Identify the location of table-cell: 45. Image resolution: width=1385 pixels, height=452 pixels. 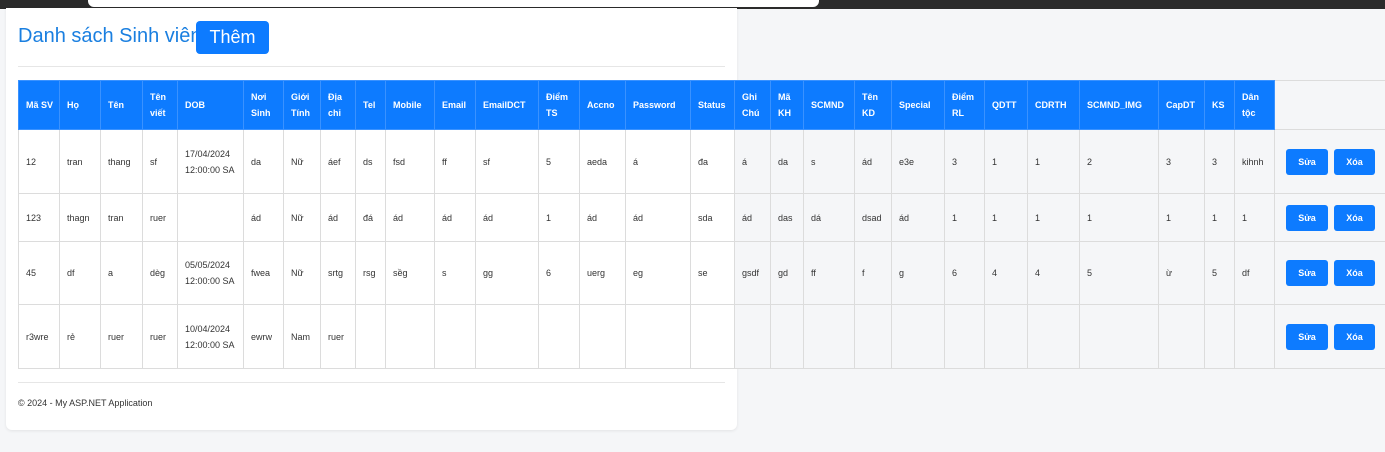
(39, 273).